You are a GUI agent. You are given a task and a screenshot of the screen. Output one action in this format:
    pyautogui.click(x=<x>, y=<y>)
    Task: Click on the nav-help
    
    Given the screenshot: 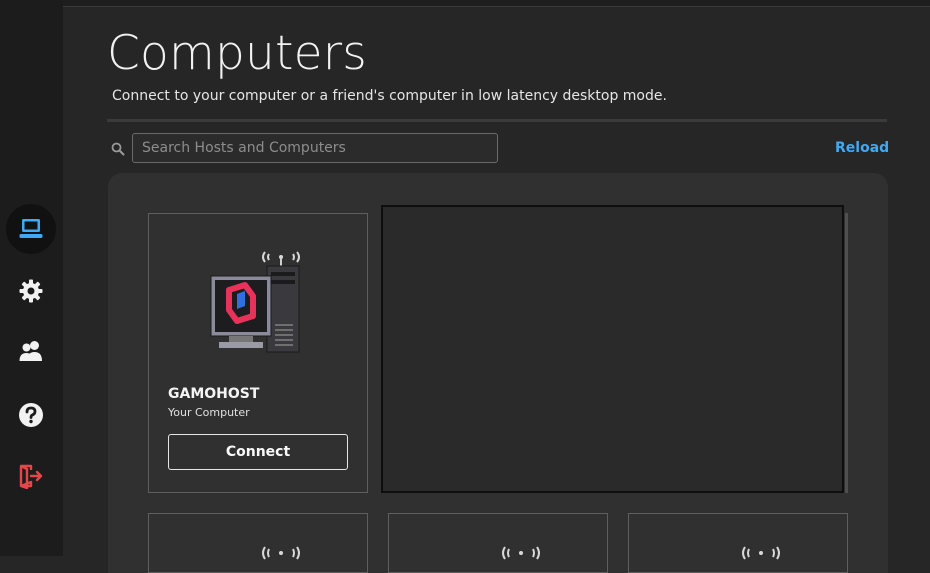 What is the action you would take?
    pyautogui.click(x=31, y=415)
    